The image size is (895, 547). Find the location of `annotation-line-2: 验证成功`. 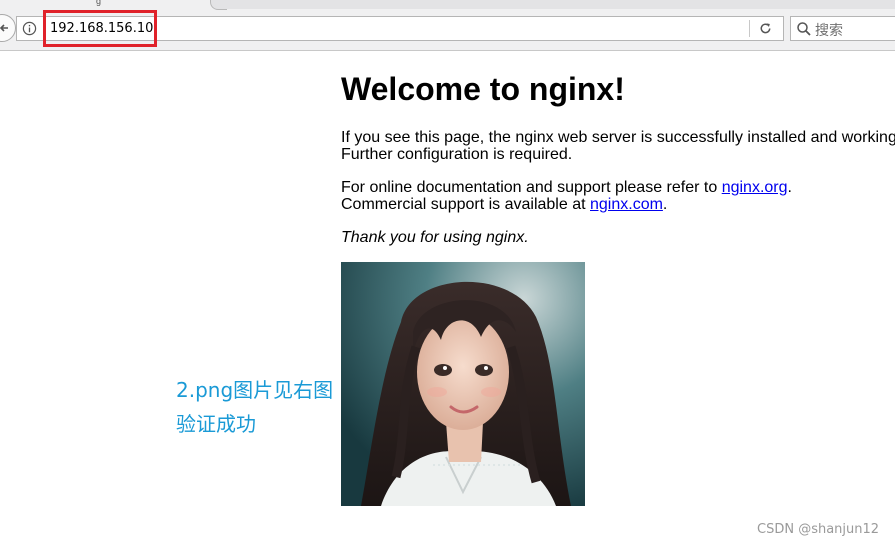

annotation-line-2: 验证成功 is located at coordinates (216, 424).